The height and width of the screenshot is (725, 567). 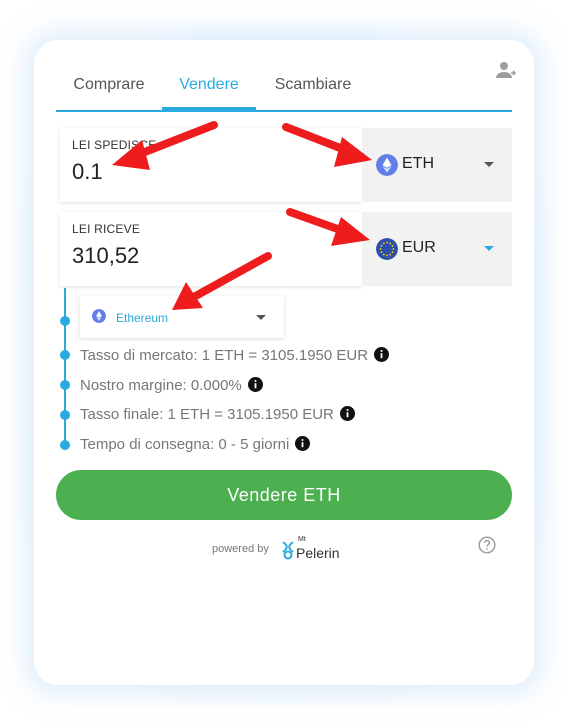 I want to click on brand-name-text: Pelerin, so click(x=318, y=553).